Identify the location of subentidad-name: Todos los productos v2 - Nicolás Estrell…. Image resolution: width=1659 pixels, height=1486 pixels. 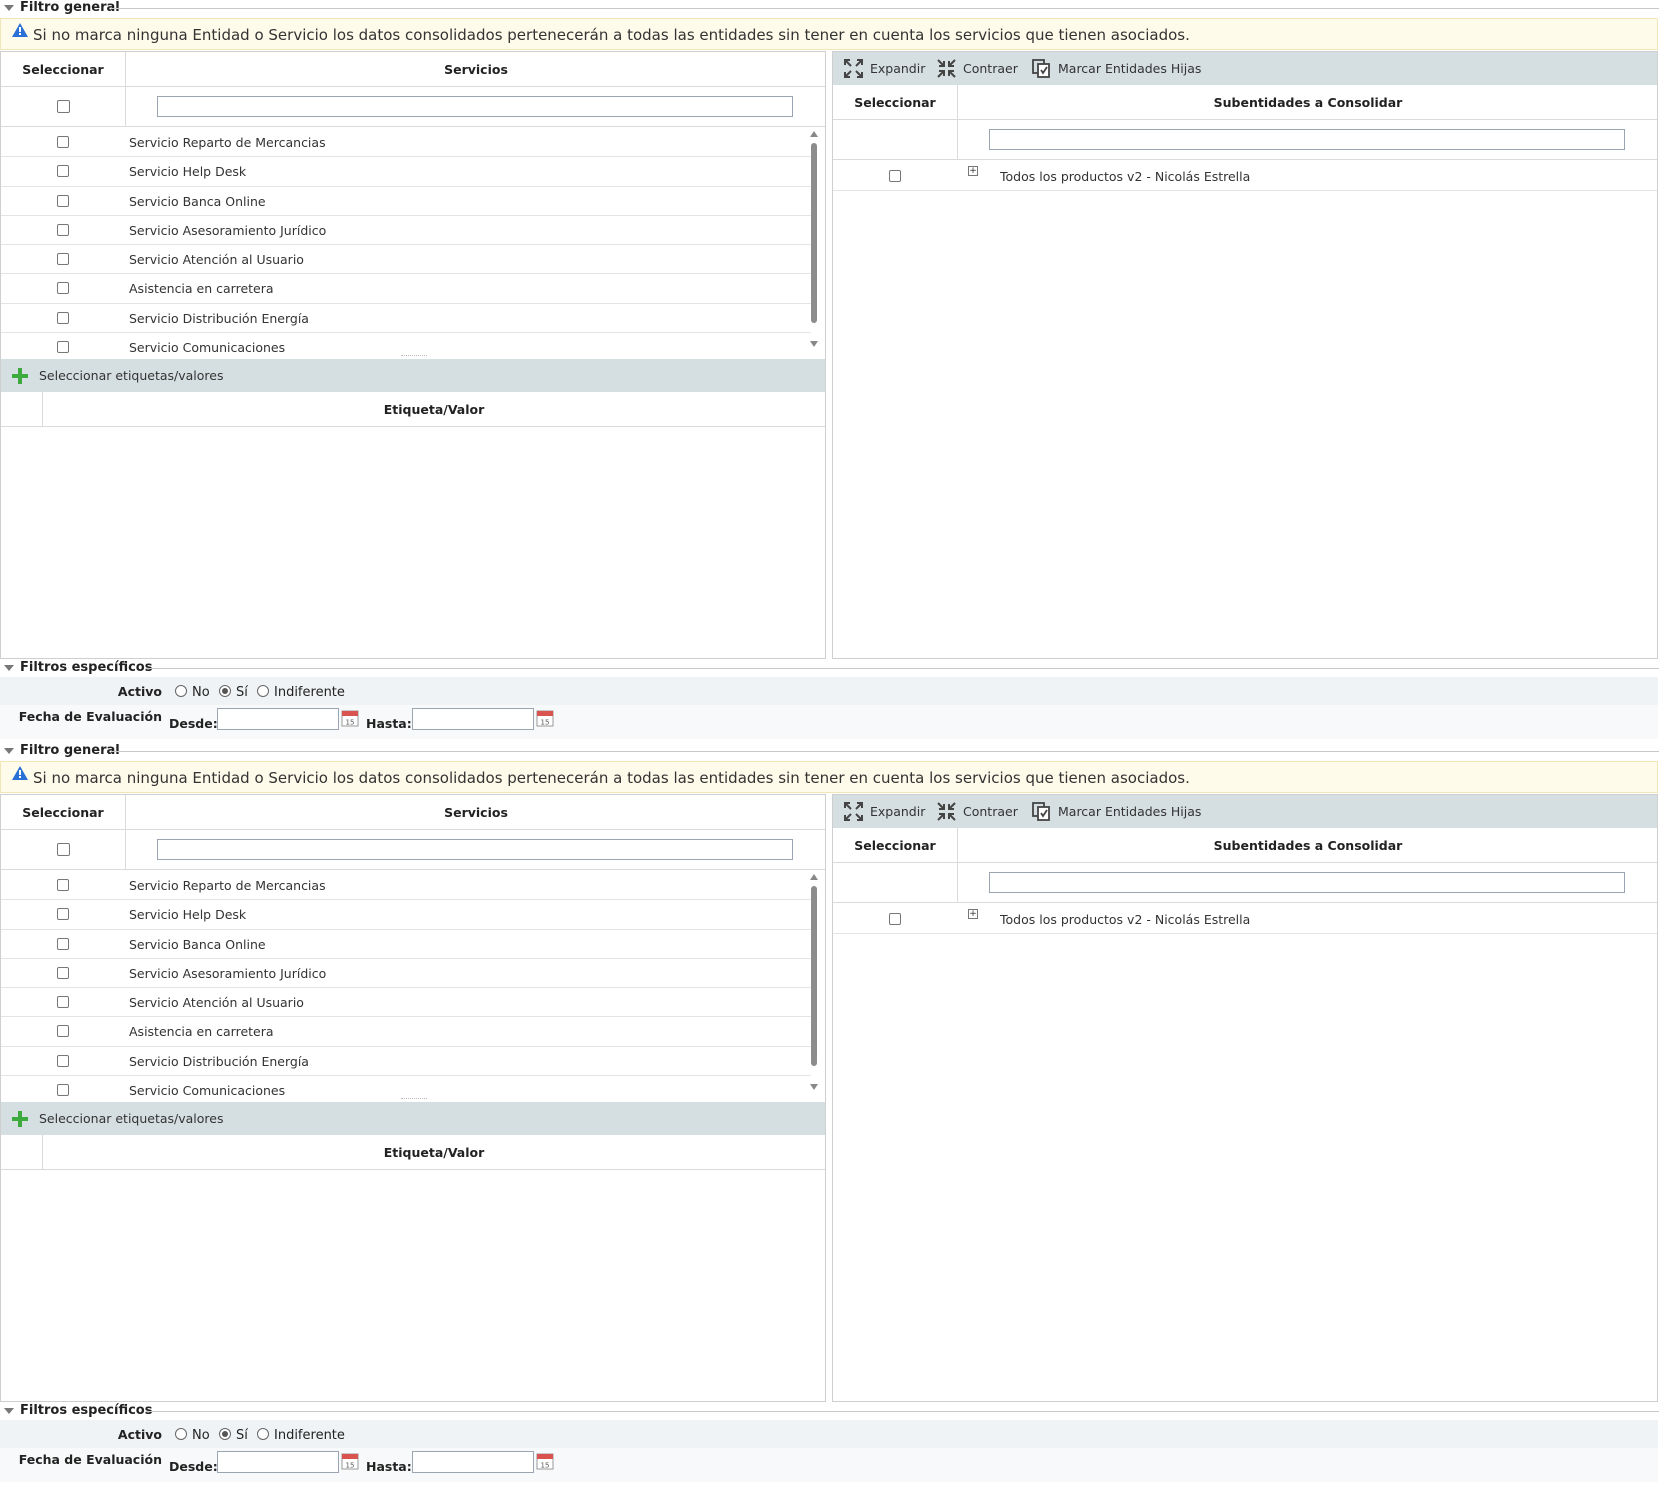
(1125, 919).